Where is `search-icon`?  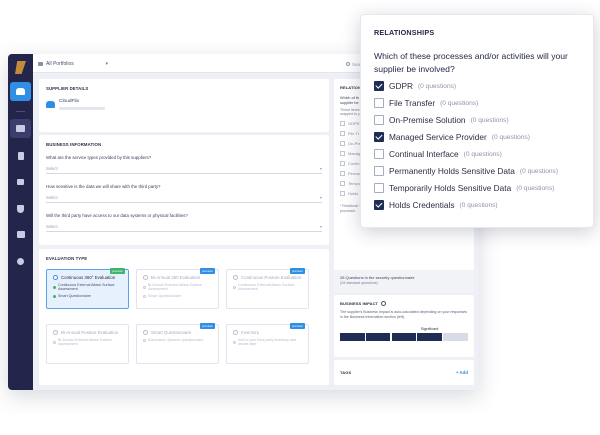 search-icon is located at coordinates (348, 64).